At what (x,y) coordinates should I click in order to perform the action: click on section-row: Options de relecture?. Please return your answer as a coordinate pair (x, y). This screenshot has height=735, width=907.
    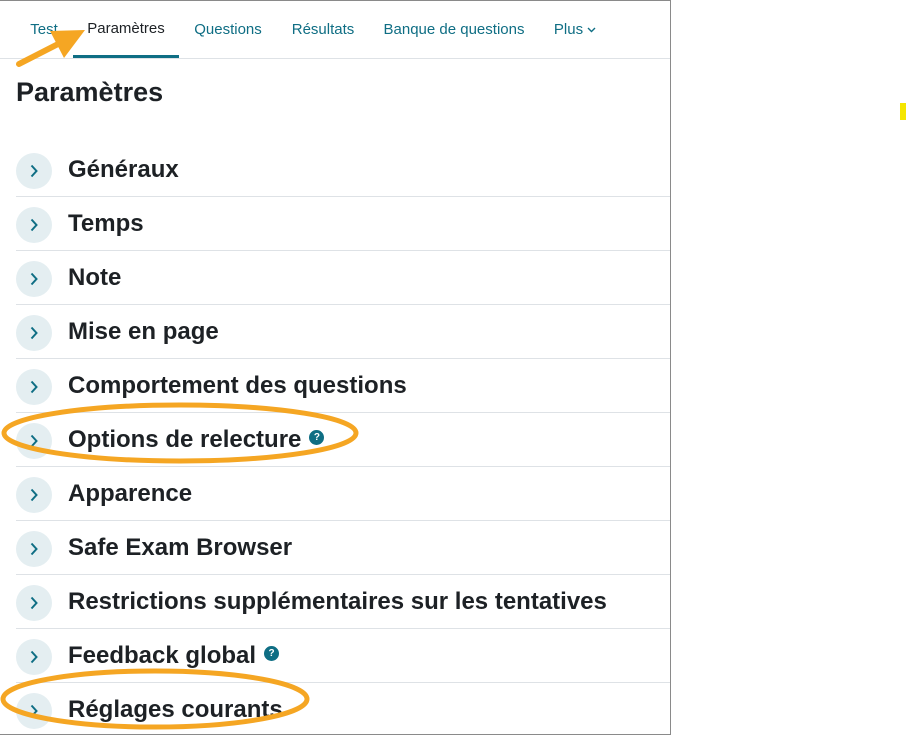
    Looking at the image, I should click on (343, 440).